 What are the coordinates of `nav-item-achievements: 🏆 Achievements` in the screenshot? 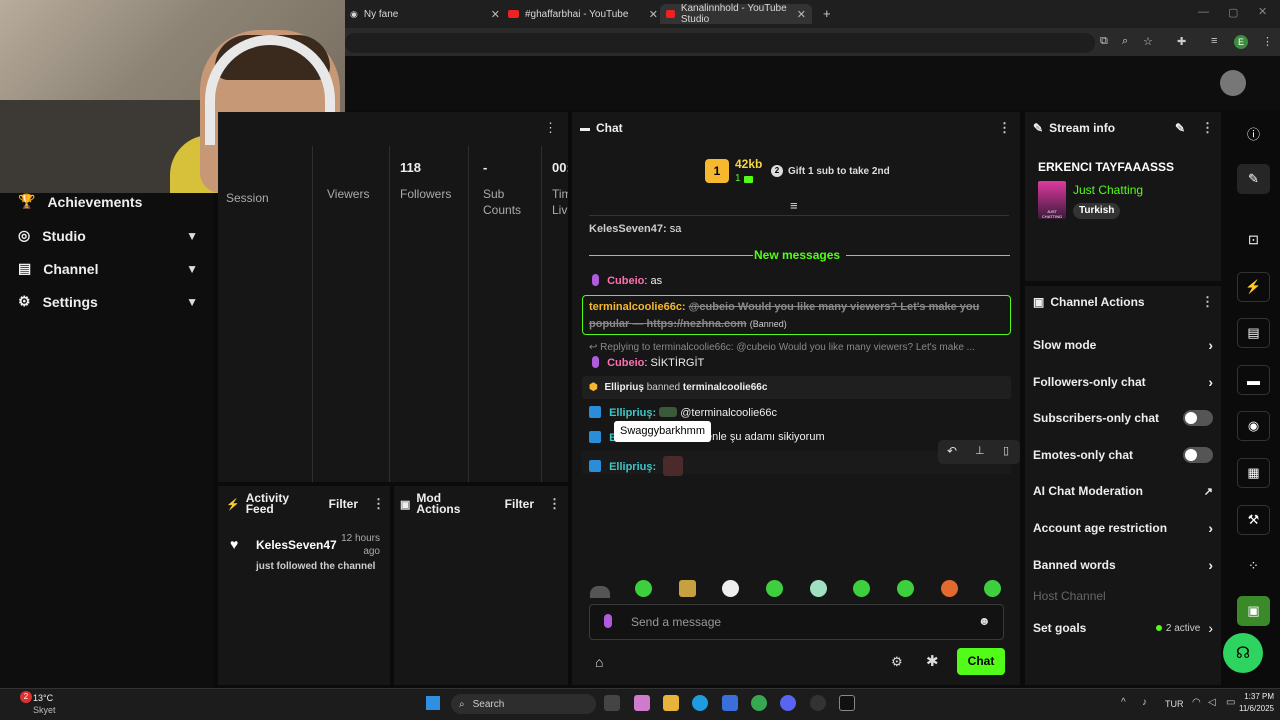 It's located at (108, 201).